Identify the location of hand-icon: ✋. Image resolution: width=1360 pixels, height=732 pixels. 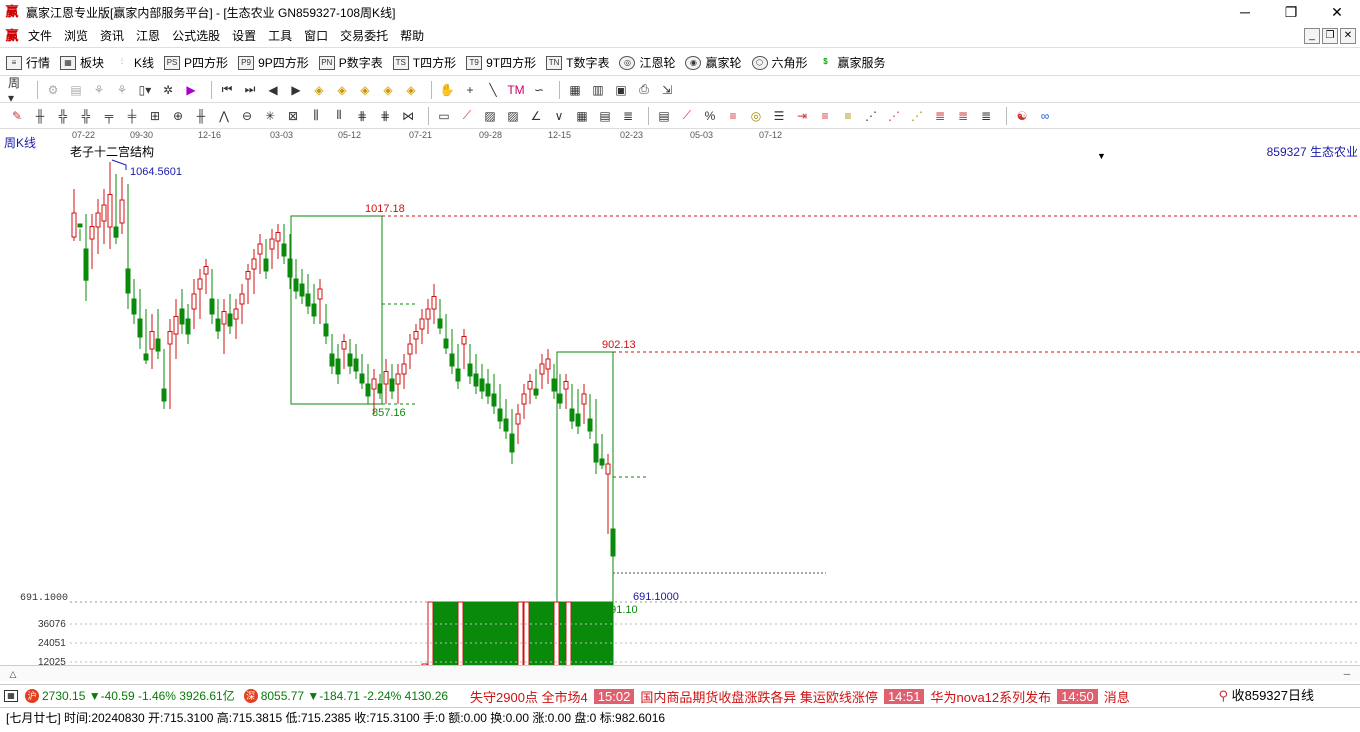
(447, 90).